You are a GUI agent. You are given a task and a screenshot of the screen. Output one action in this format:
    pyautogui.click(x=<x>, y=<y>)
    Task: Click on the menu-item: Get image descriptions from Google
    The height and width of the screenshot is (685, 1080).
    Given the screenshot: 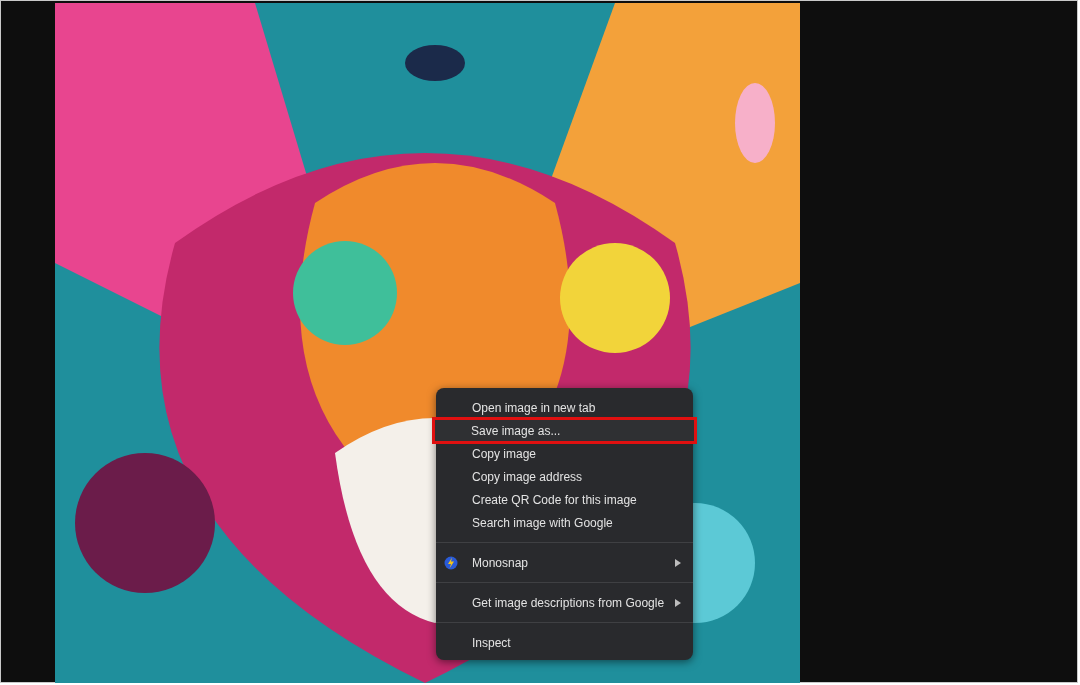 What is the action you would take?
    pyautogui.click(x=564, y=602)
    